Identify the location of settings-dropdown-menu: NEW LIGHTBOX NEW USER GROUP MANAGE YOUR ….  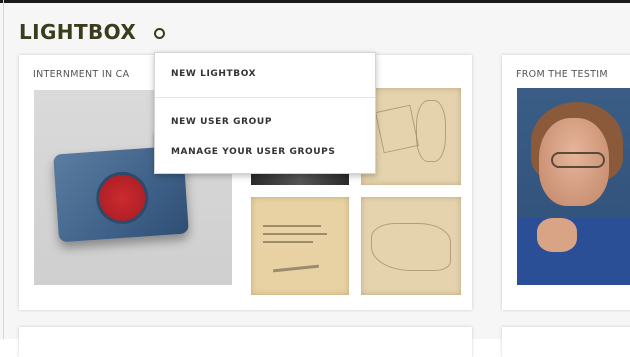
(265, 113).